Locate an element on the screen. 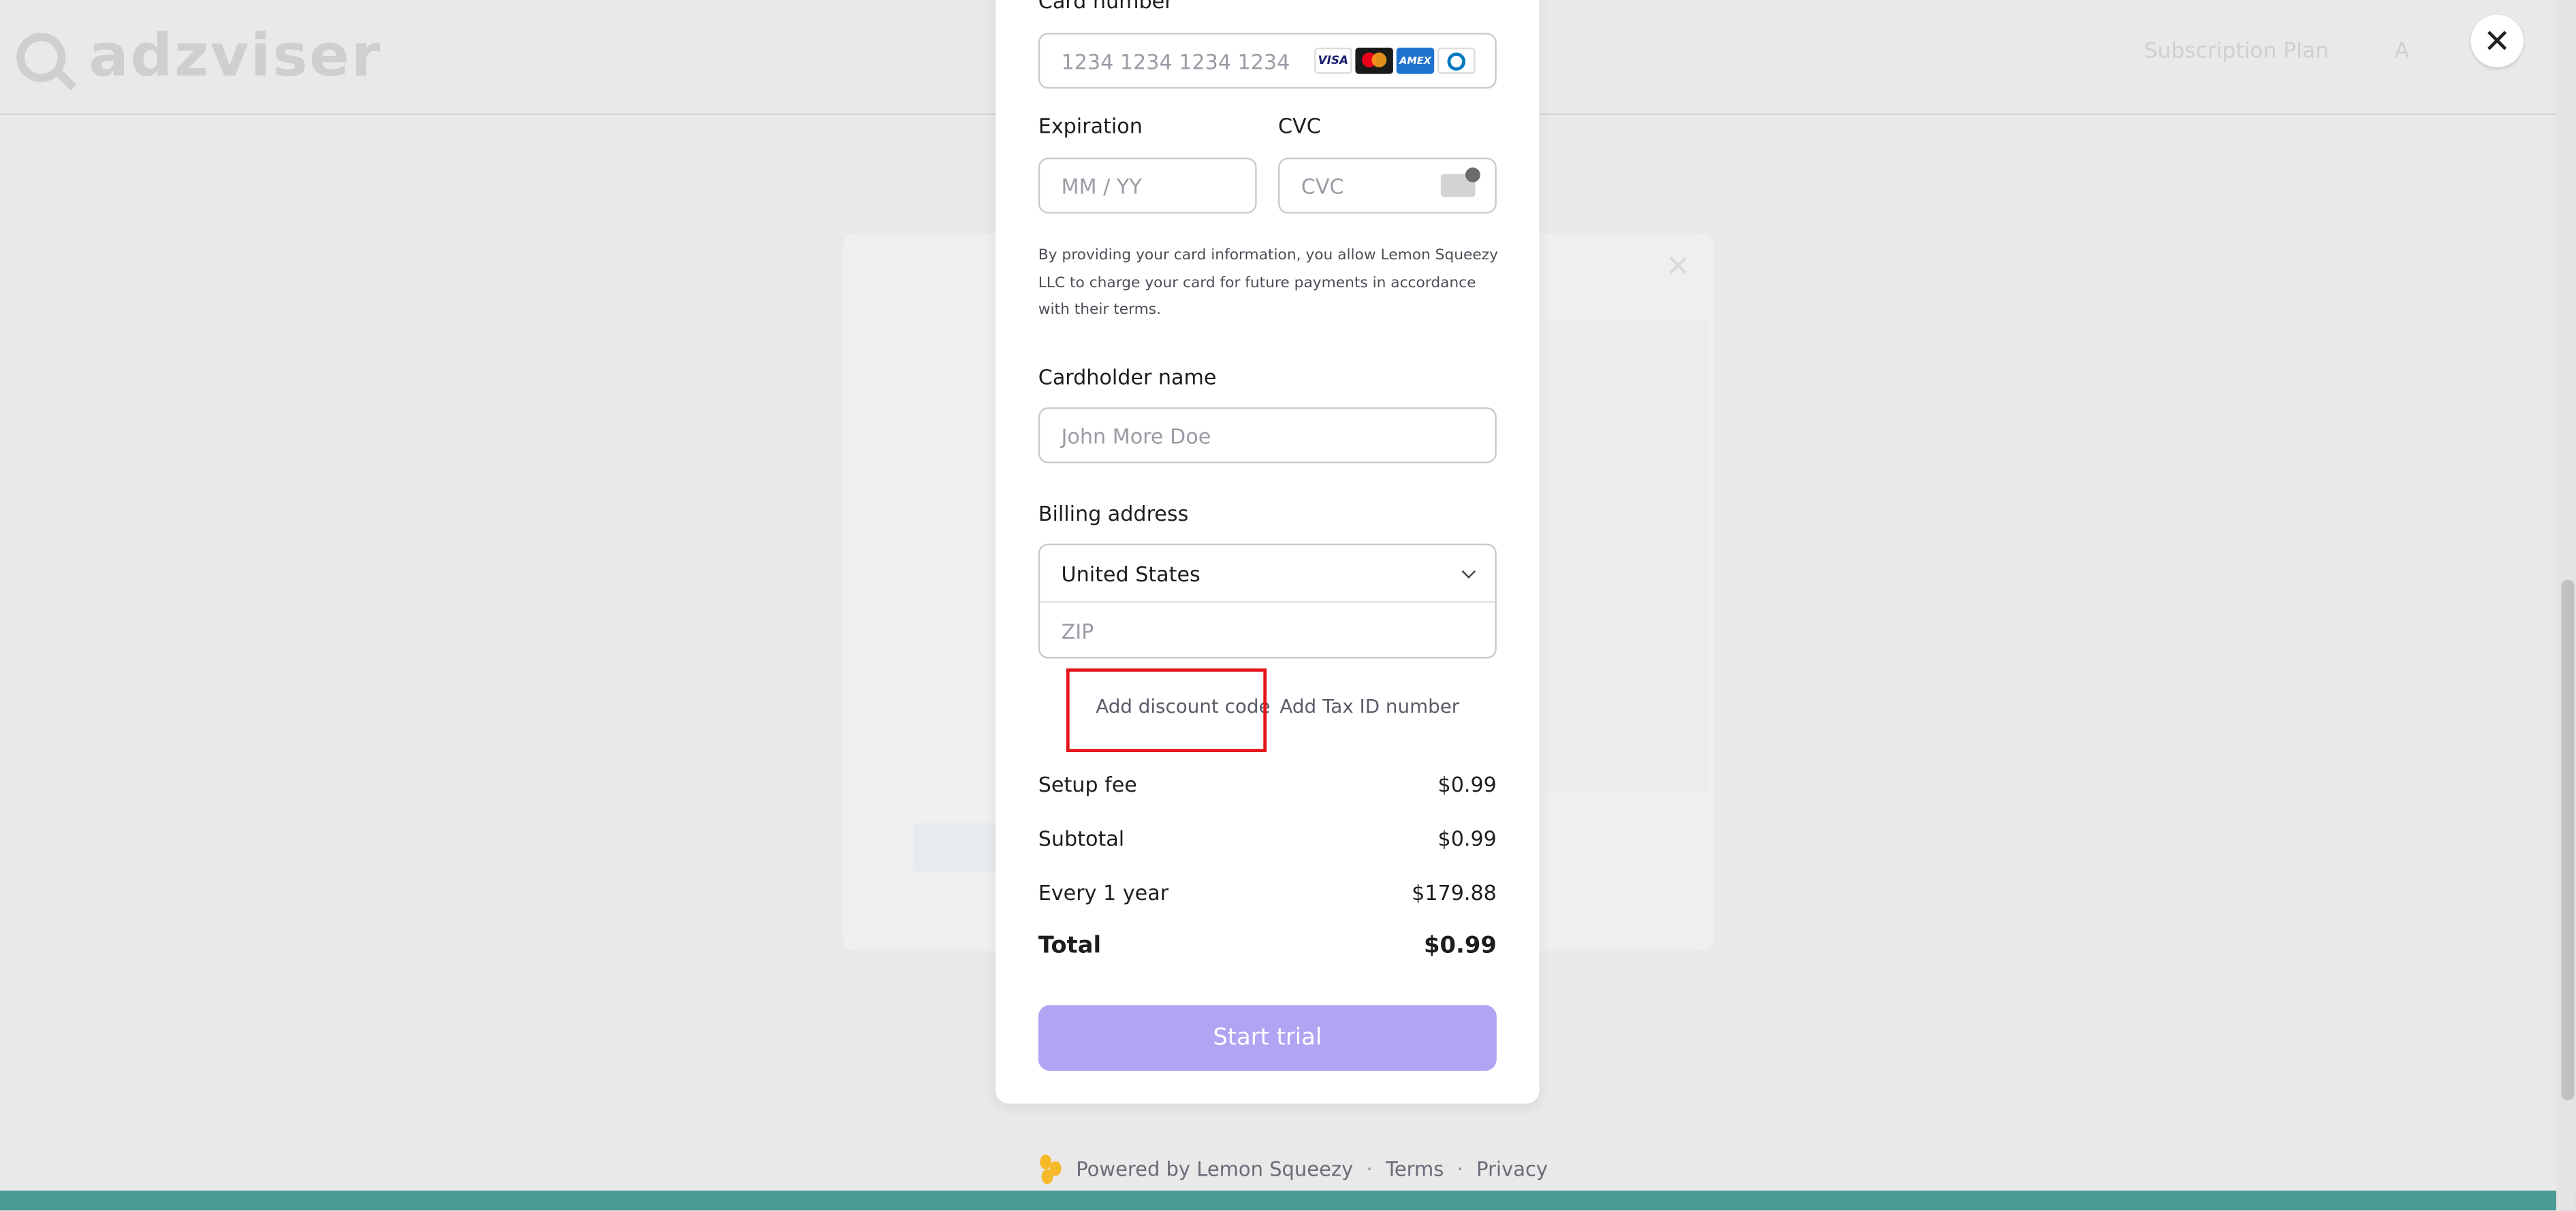  start-trial-button: Start trial is located at coordinates (1267, 1038).